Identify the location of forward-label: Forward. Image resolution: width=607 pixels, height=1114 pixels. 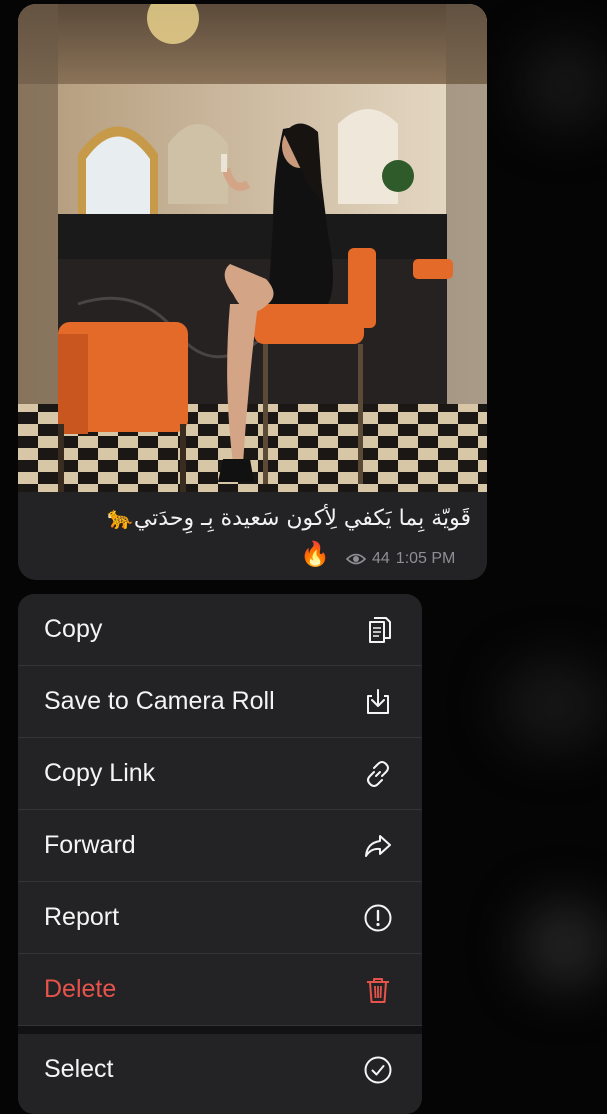
(90, 845).